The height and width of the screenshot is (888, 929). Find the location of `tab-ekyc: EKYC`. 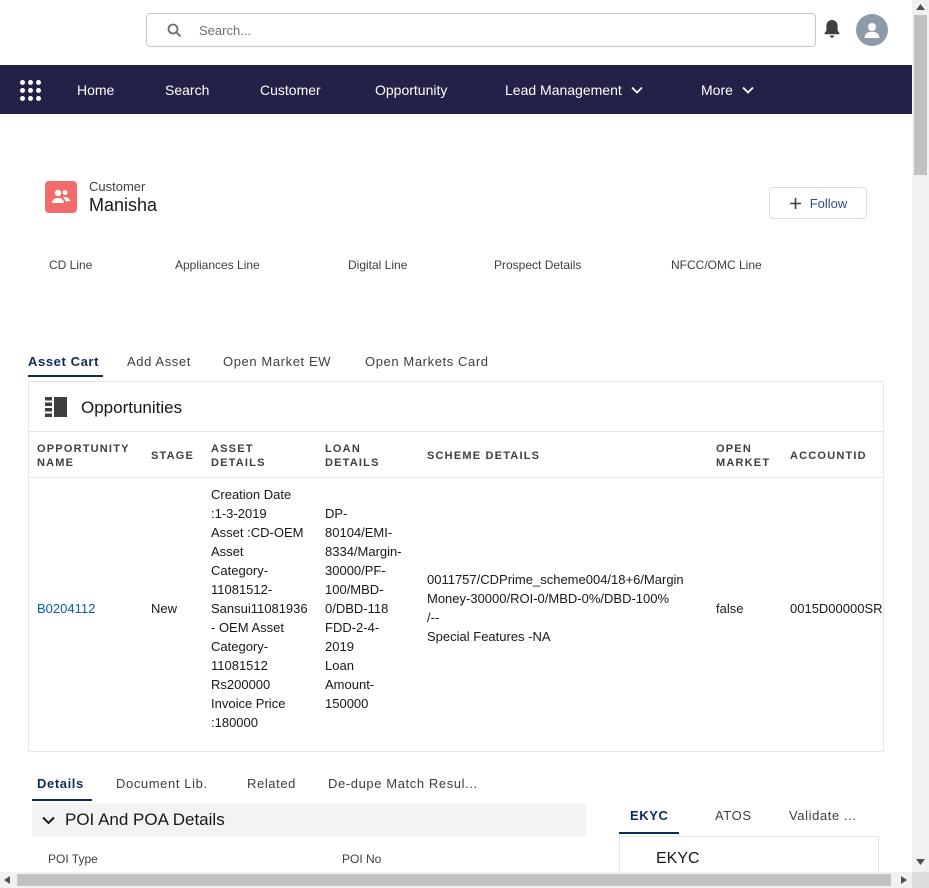

tab-ekyc: EKYC is located at coordinates (649, 815).